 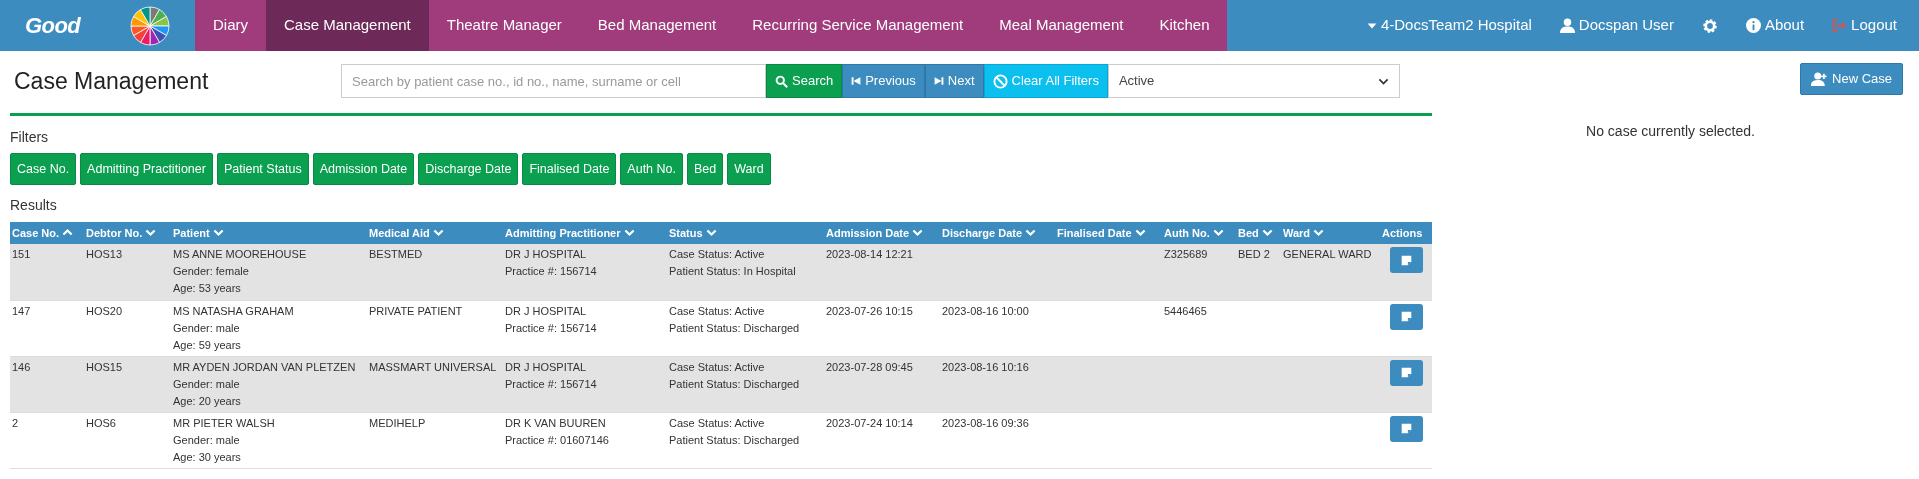 What do you see at coordinates (416, 310) in the screenshot?
I see `table-cell-text: PRIVATE PATIENT` at bounding box center [416, 310].